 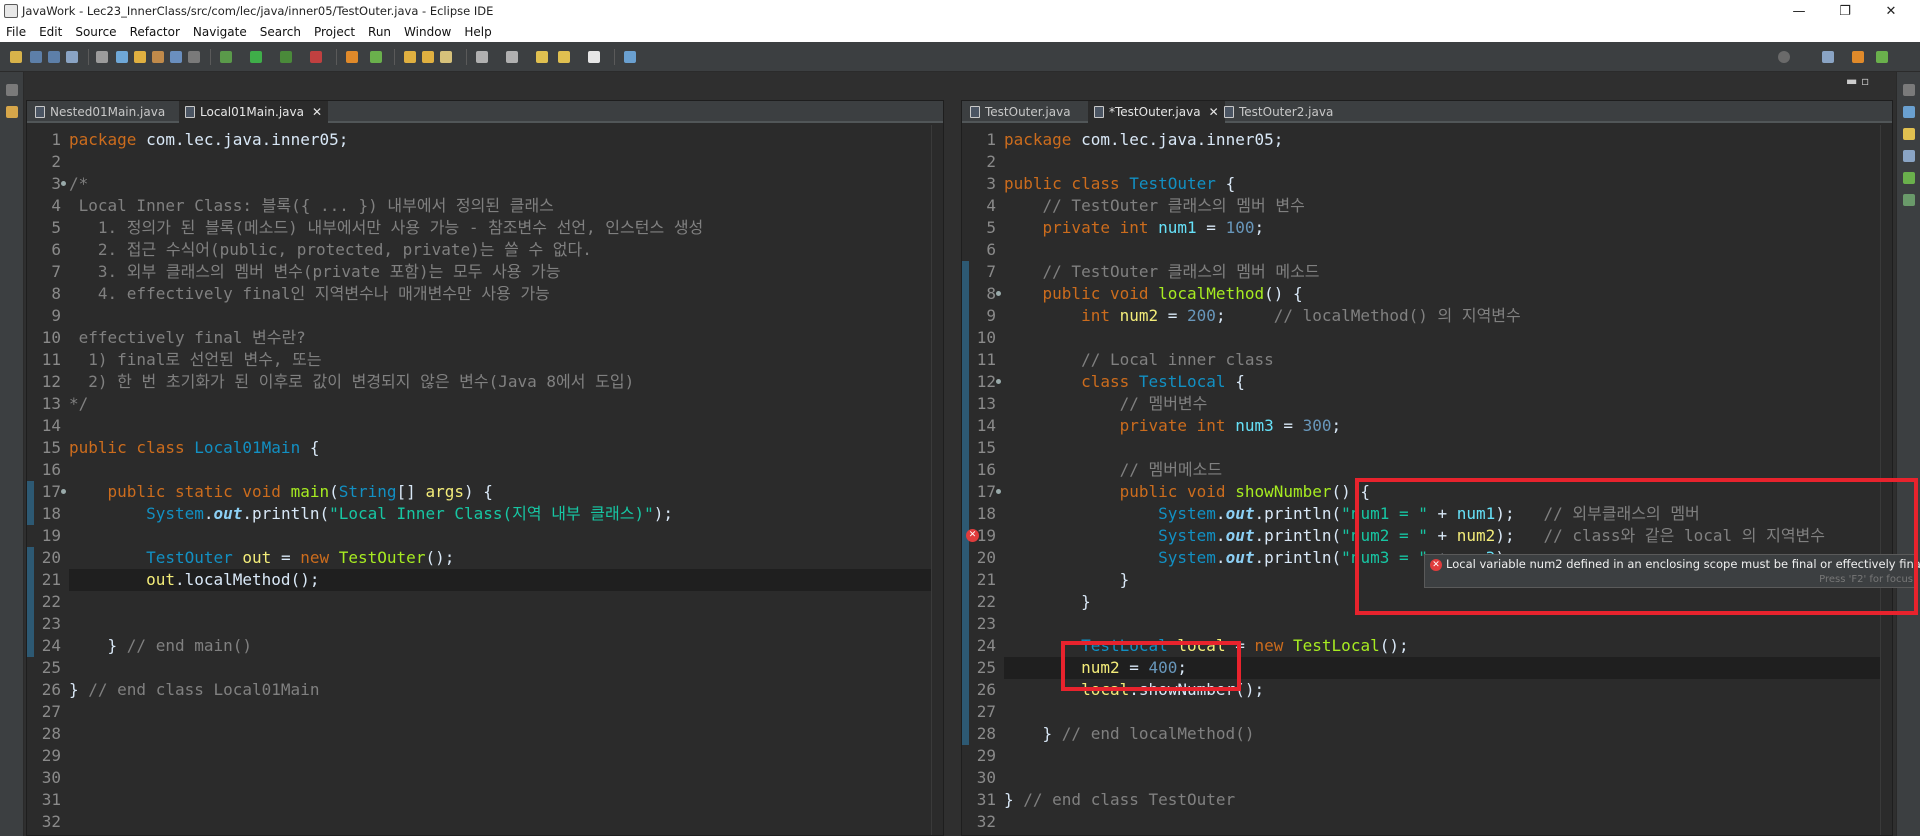 What do you see at coordinates (500, 184) in the screenshot?
I see `code-line: /*` at bounding box center [500, 184].